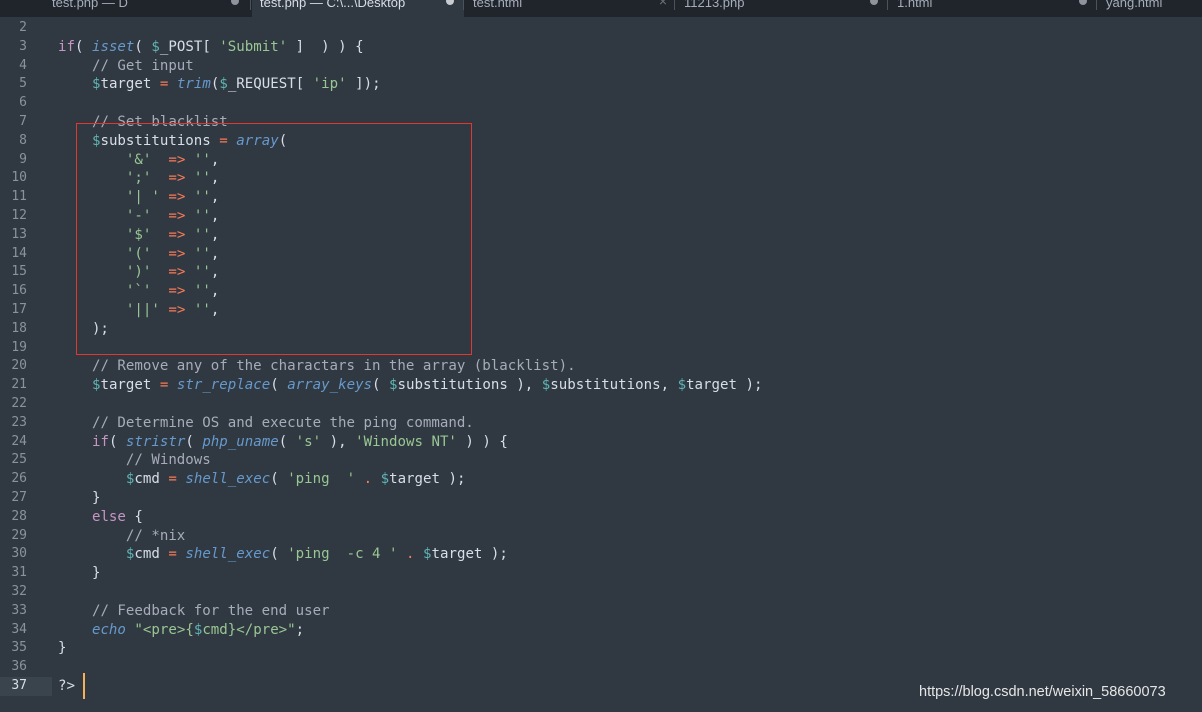  Describe the element at coordinates (121, 536) in the screenshot. I see `code-line: // *nix` at that location.